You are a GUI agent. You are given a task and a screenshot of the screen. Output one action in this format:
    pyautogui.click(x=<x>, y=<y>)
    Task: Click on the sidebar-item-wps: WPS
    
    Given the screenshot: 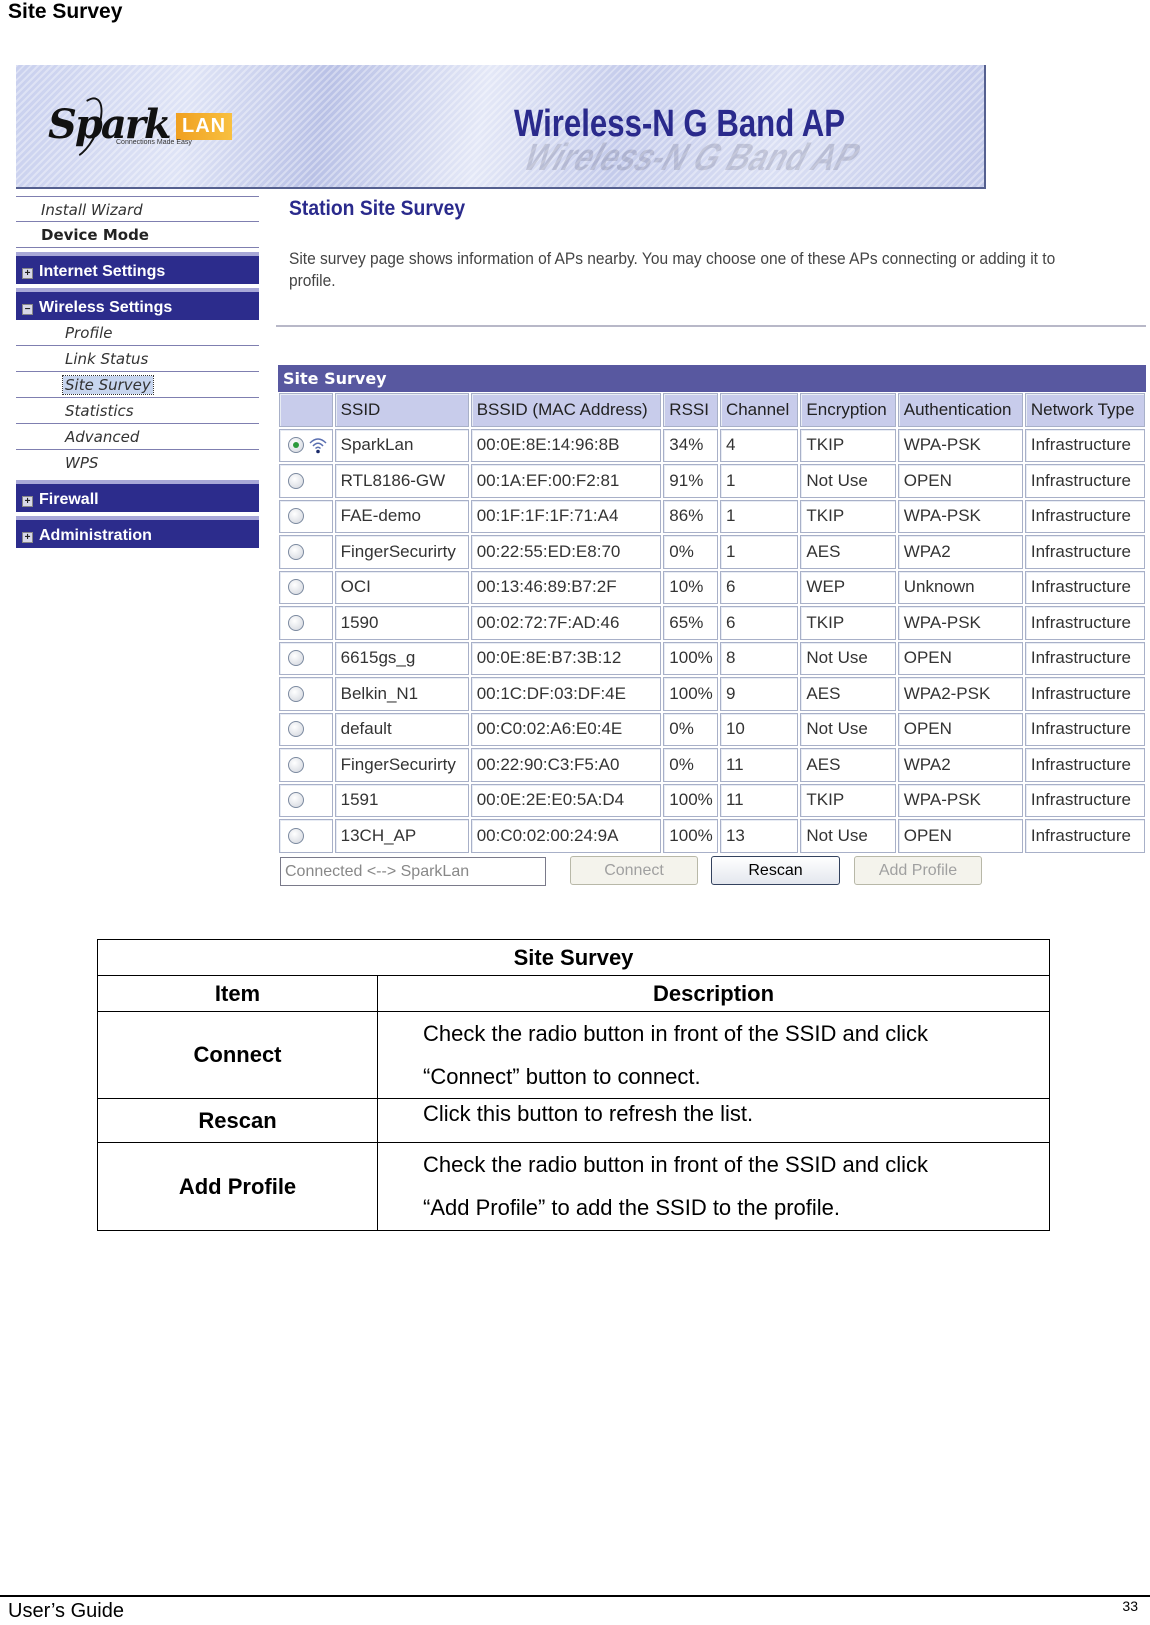 What is the action you would take?
    pyautogui.click(x=137, y=463)
    